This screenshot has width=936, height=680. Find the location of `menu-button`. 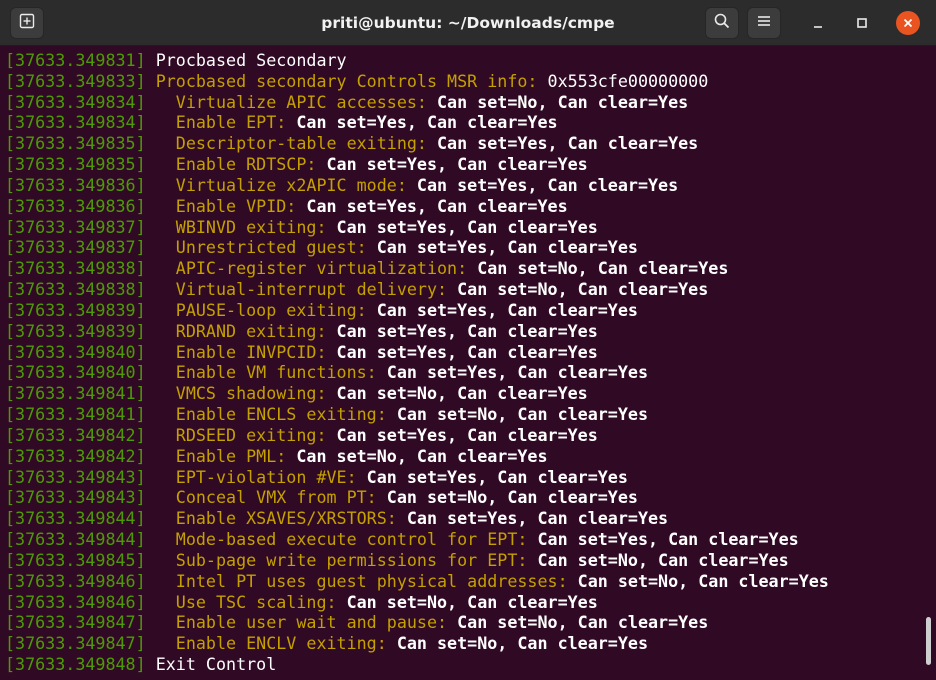

menu-button is located at coordinates (764, 23).